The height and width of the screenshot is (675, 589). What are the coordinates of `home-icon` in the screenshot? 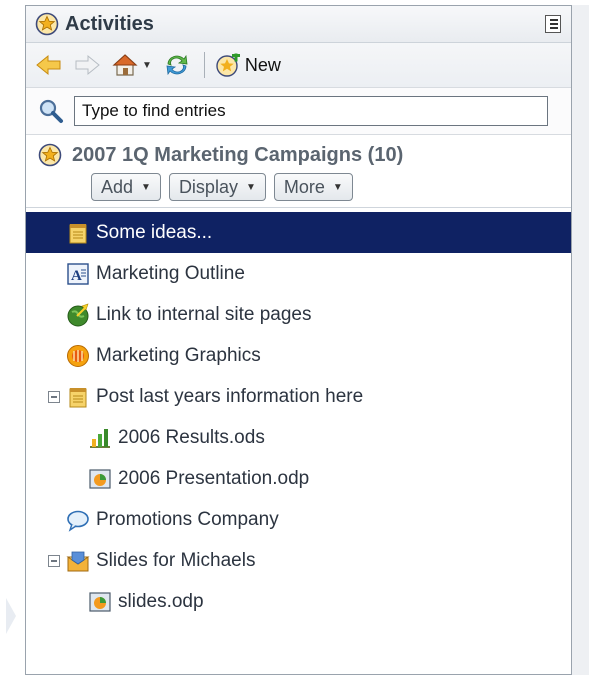 It's located at (125, 65).